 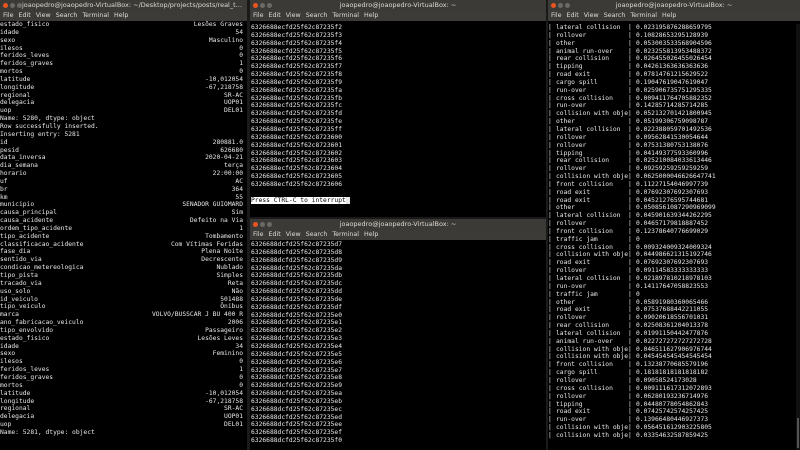 I want to click on rate-value: 0.14117647058823553, so click(x=672, y=286).